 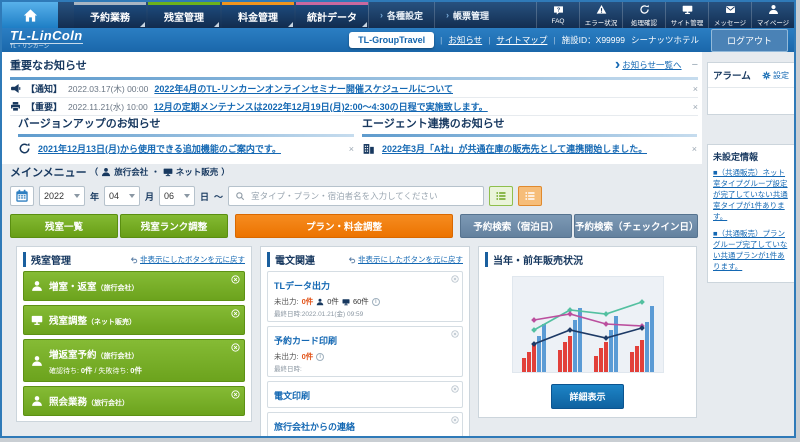 What do you see at coordinates (636, 226) in the screenshot?
I see `menu-button: 予約検索（チェックイン日）` at bounding box center [636, 226].